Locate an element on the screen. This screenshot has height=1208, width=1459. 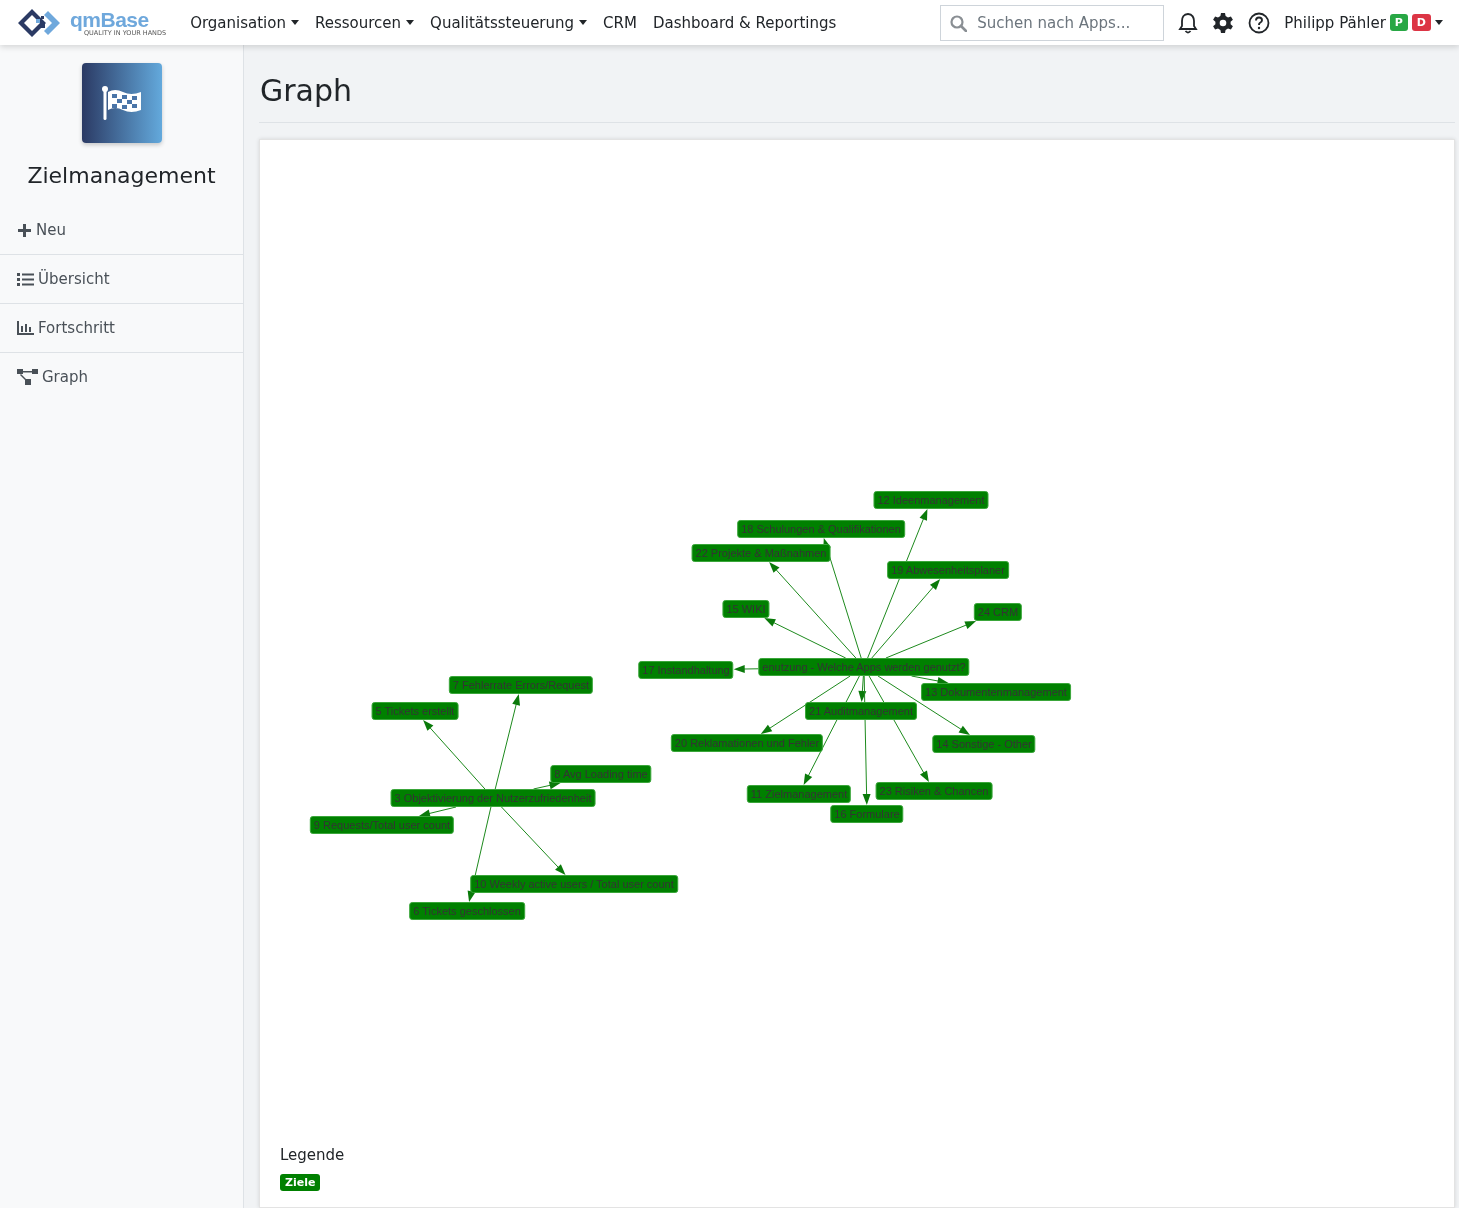
bell-icon is located at coordinates (1188, 22).